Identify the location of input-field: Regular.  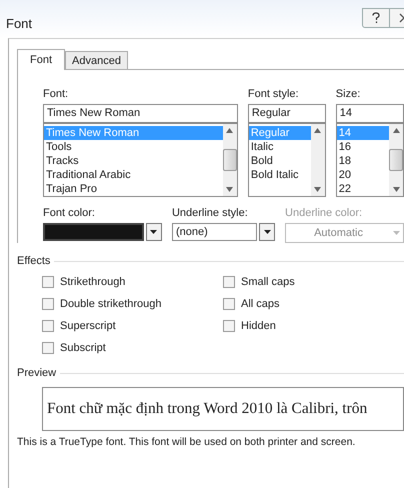
(287, 113).